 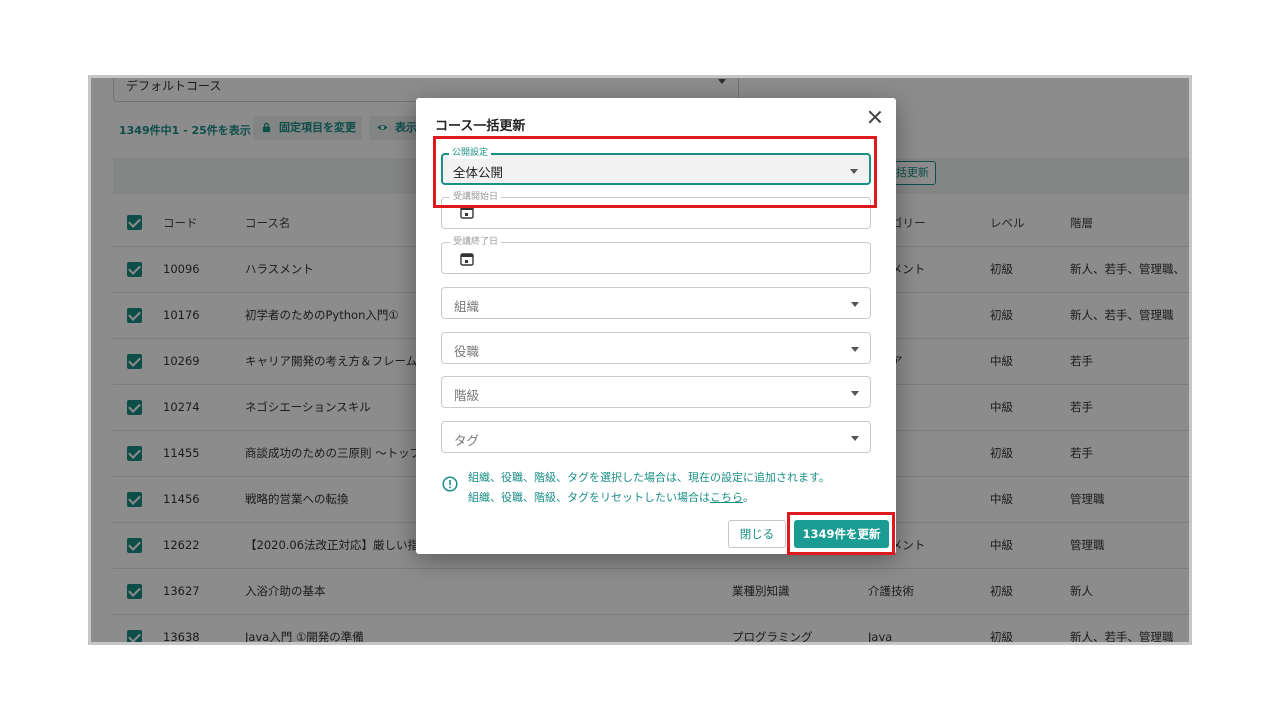 I want to click on tag-select: タグ, so click(x=656, y=437).